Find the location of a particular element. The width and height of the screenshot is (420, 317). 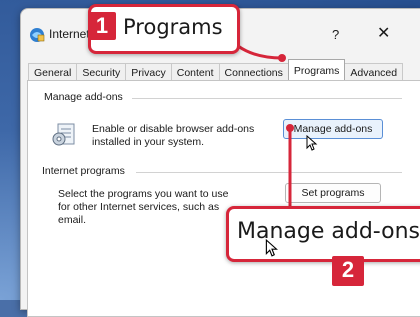

step1-callout-text: Programs is located at coordinates (173, 27).